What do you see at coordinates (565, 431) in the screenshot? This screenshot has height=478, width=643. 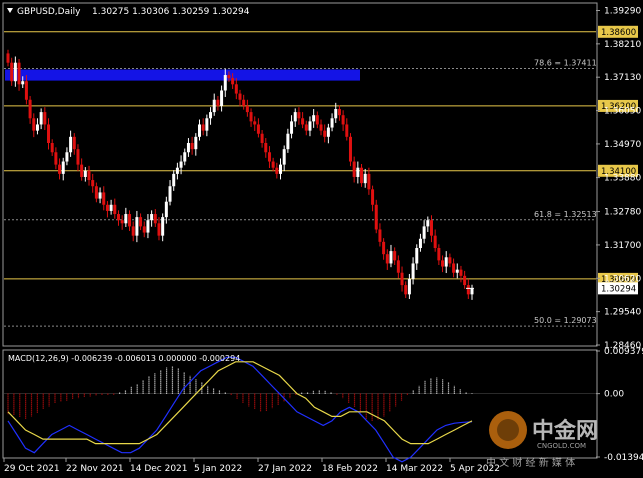 I see `watermark-title: 中金网` at bounding box center [565, 431].